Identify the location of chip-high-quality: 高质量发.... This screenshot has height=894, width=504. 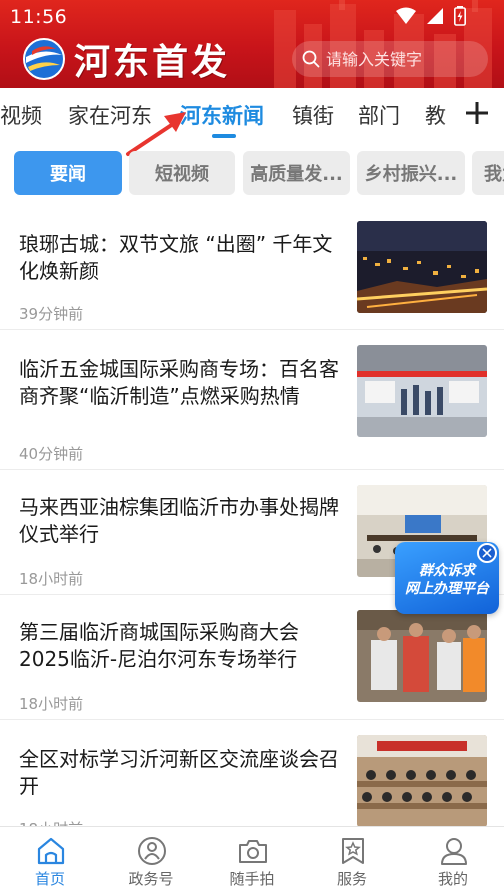
(296, 173).